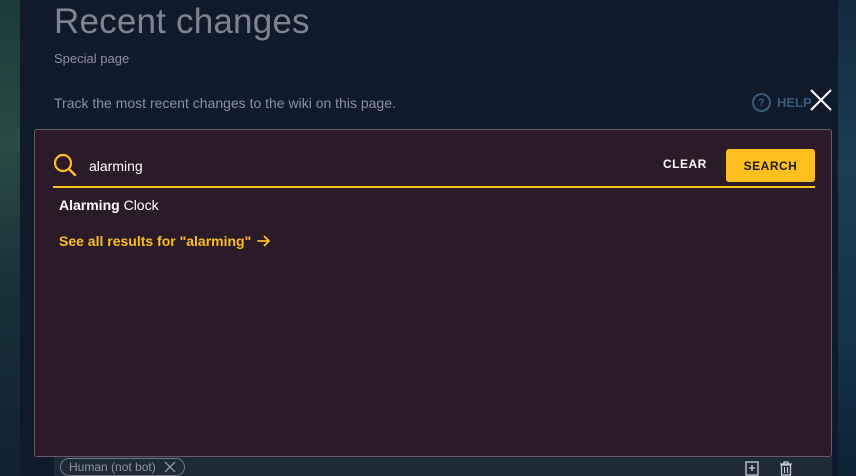  What do you see at coordinates (770, 165) in the screenshot?
I see `search-button: SEARCH` at bounding box center [770, 165].